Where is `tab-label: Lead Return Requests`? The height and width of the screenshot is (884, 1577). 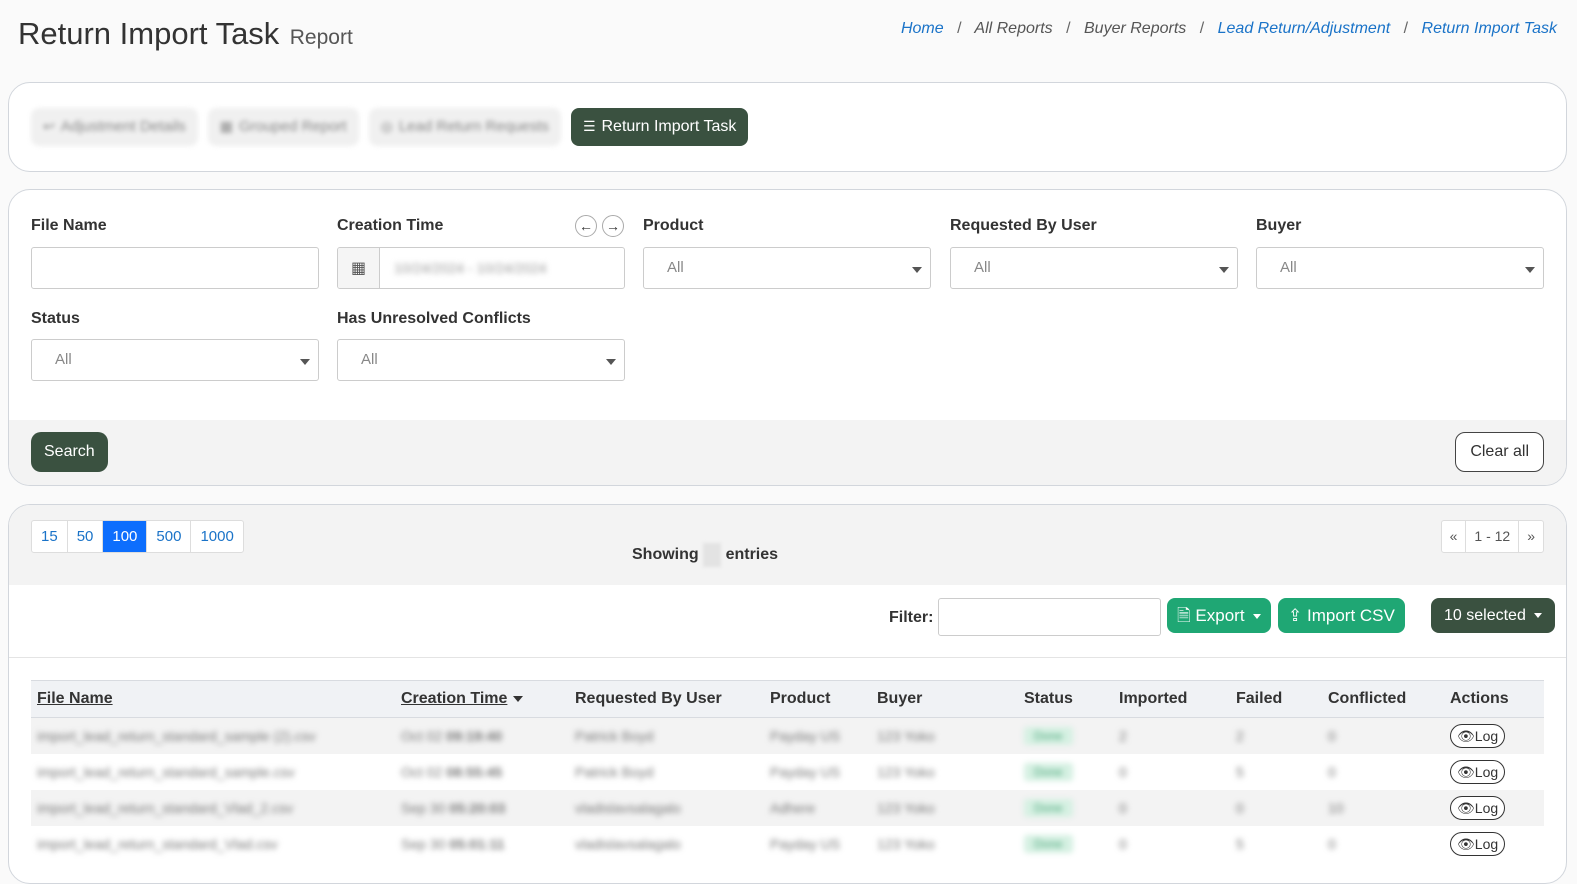
tab-label: Lead Return Requests is located at coordinates (473, 126).